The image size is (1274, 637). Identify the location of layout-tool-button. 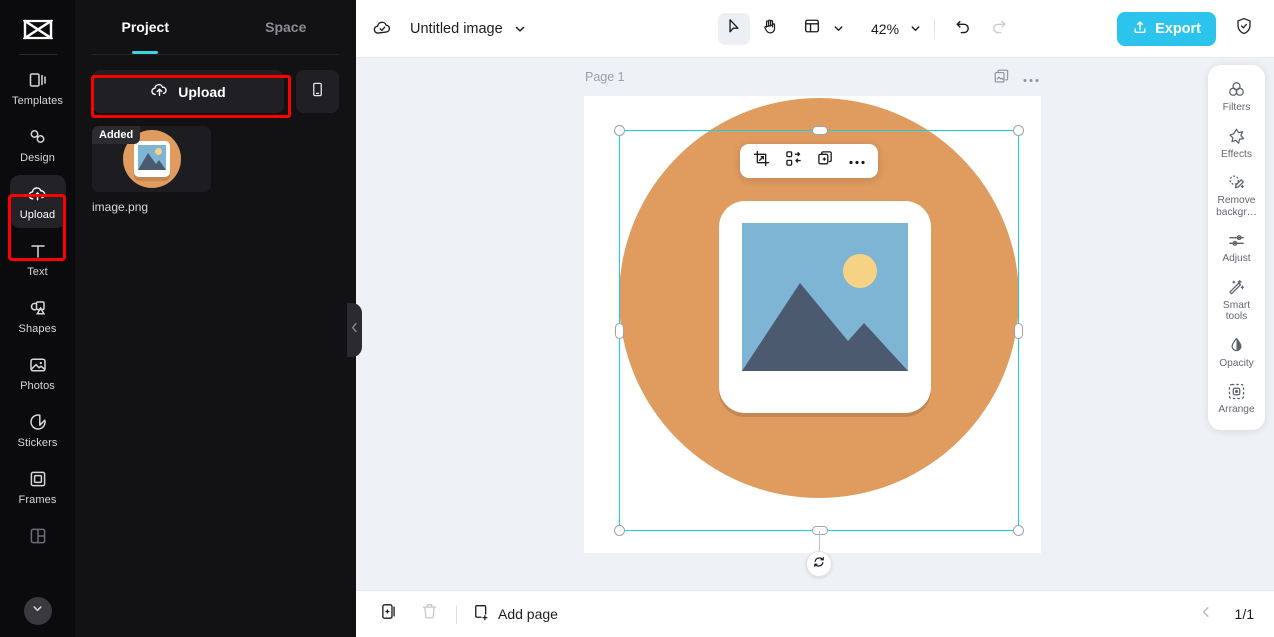
(812, 29).